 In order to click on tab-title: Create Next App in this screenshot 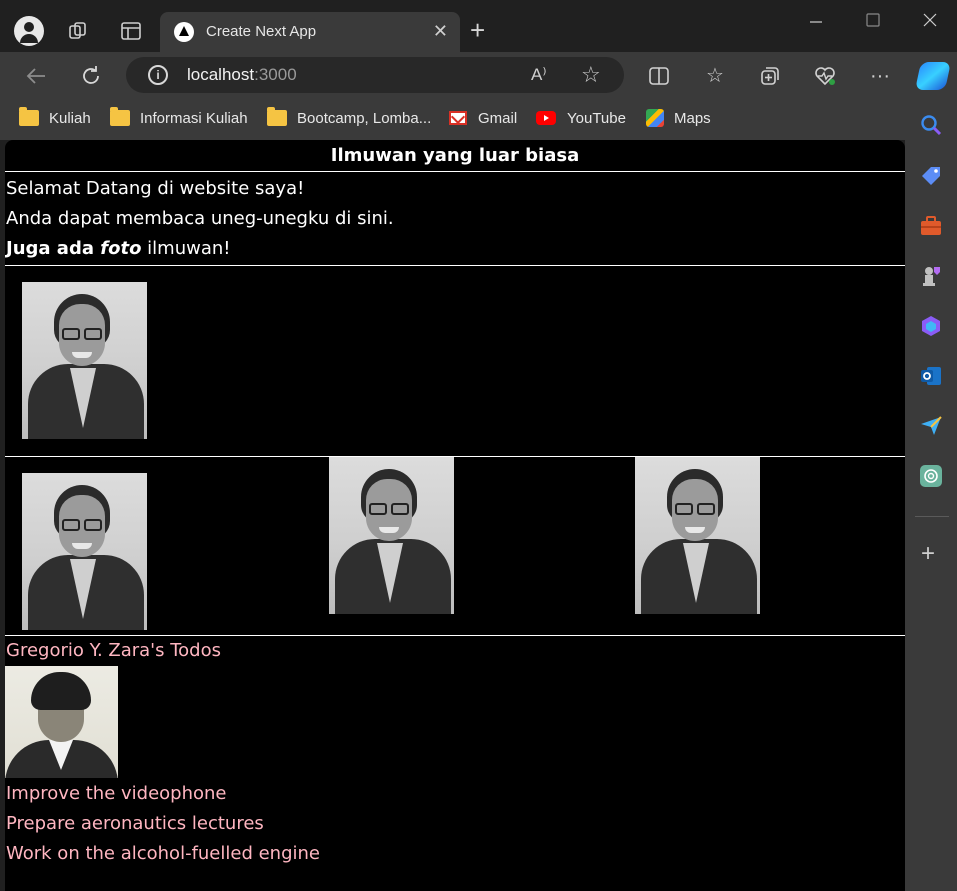, I will do `click(261, 31)`.